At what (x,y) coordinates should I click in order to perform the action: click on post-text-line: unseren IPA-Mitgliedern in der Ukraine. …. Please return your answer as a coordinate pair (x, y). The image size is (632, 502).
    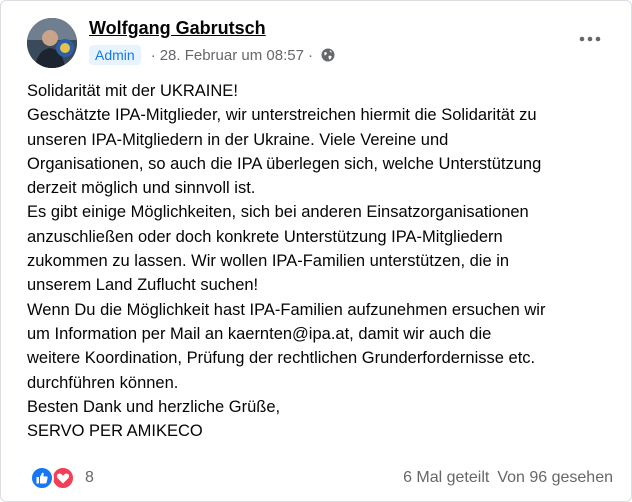
    Looking at the image, I should click on (238, 139).